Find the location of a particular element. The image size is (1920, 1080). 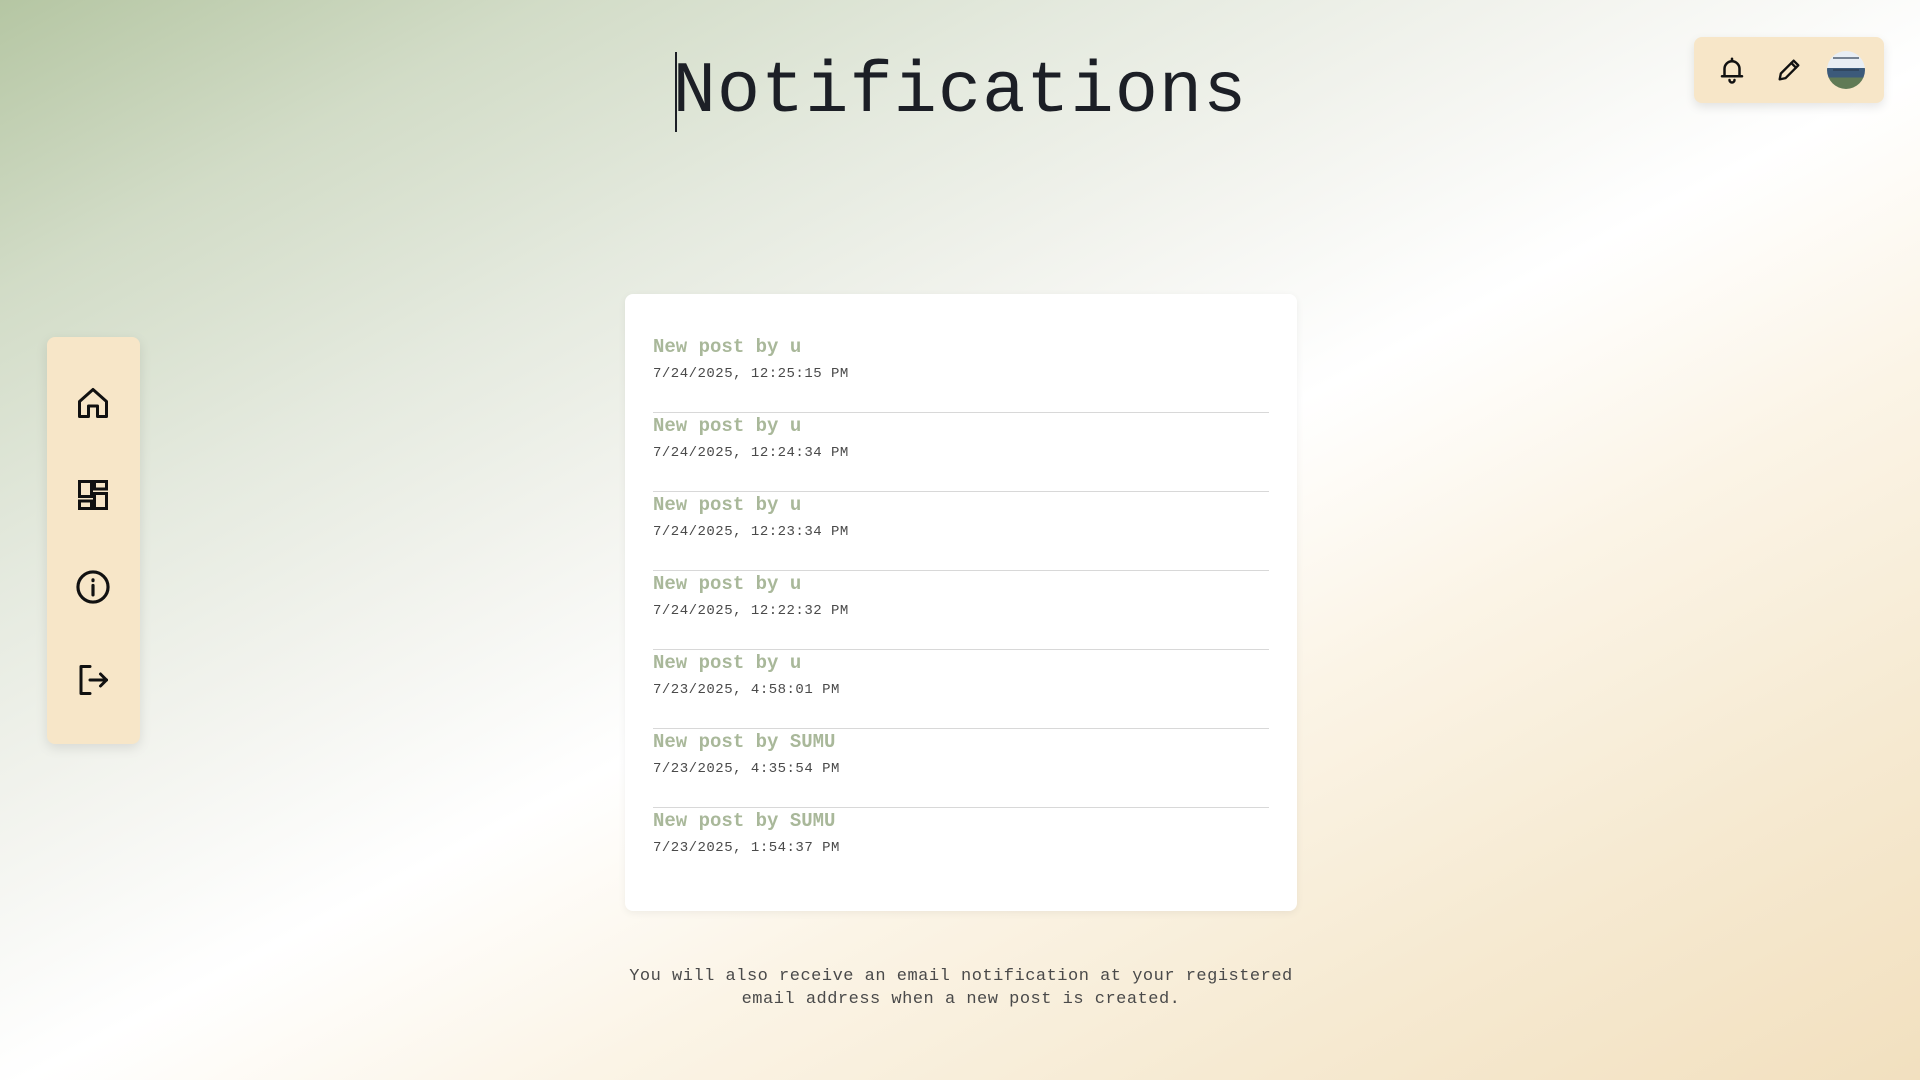

page-title: Notifications is located at coordinates (960, 92).